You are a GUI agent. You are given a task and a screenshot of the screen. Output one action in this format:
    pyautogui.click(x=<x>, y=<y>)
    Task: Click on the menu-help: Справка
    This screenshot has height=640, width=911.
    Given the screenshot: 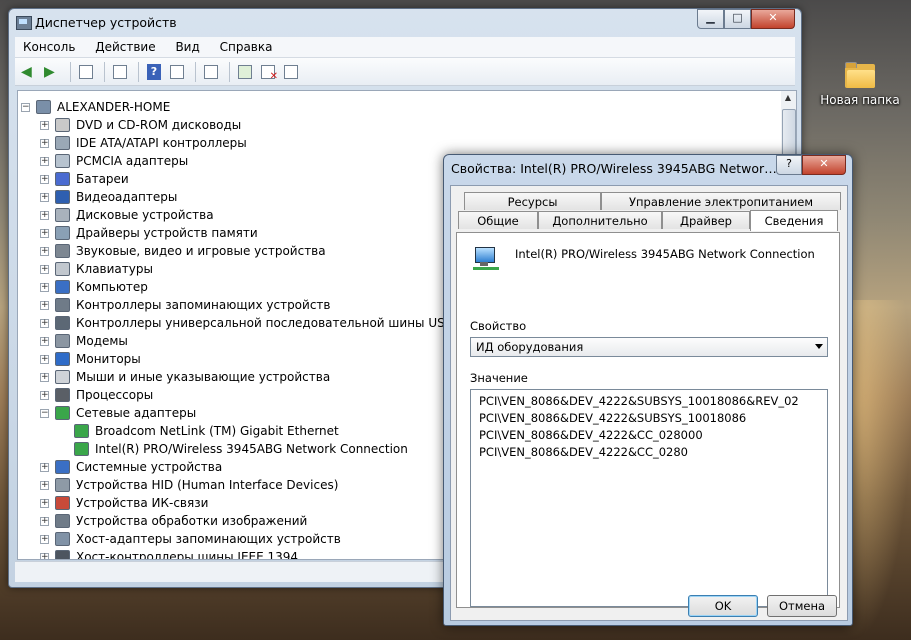 What is the action you would take?
    pyautogui.click(x=246, y=45)
    